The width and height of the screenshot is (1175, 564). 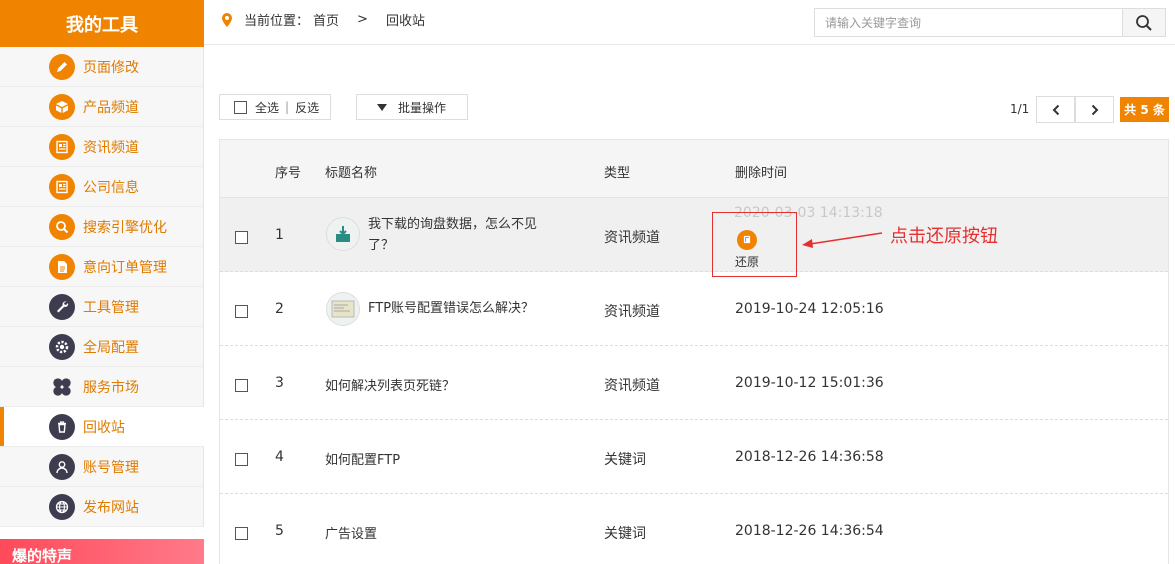 What do you see at coordinates (267, 107) in the screenshot?
I see `select-all-button: 全选` at bounding box center [267, 107].